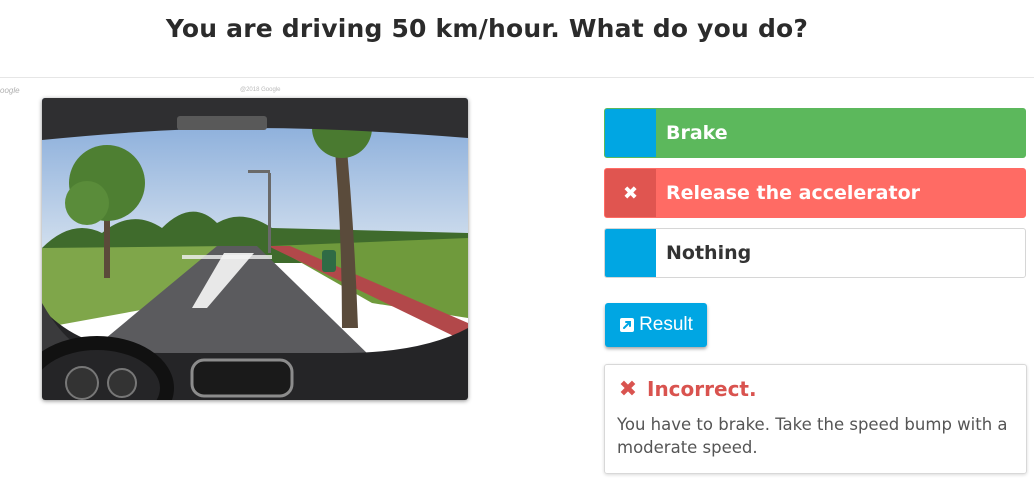 Image resolution: width=1034 pixels, height=481 pixels. What do you see at coordinates (517, 77) in the screenshot?
I see `header-divider` at bounding box center [517, 77].